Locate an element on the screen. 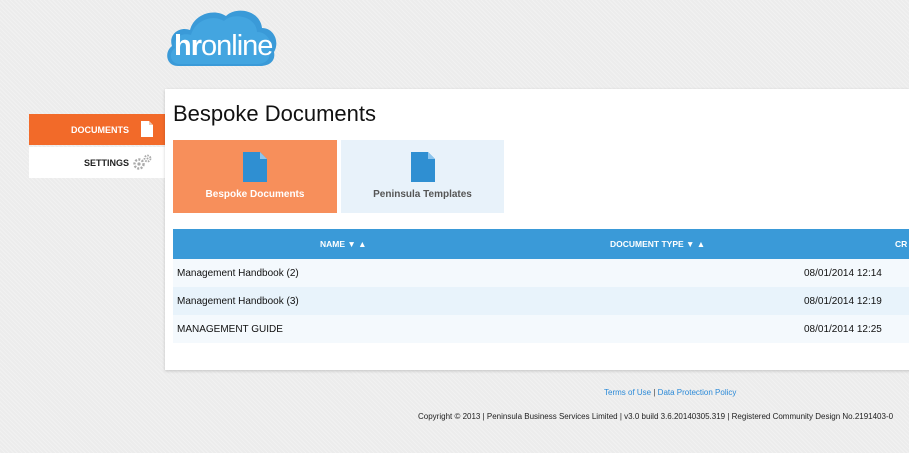 This screenshot has height=453, width=909. tile-peninsula-templates: Peninsula Templates is located at coordinates (422, 176).